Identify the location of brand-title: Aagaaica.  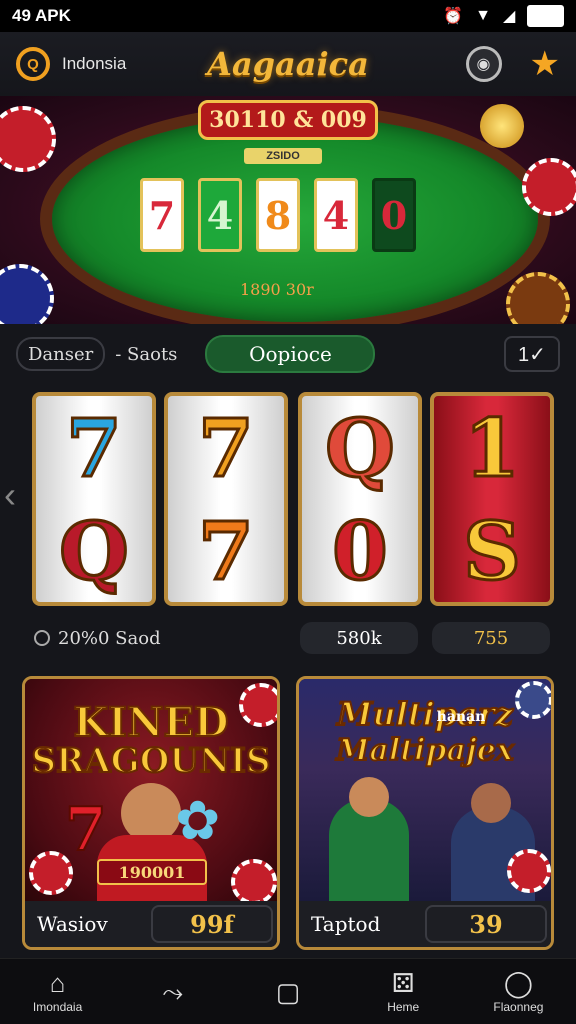
(288, 64).